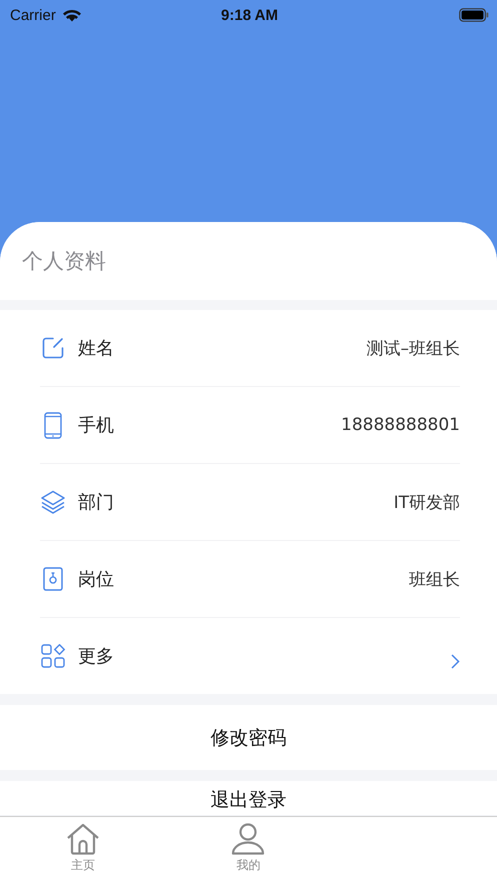 The height and width of the screenshot is (883, 497). What do you see at coordinates (96, 348) in the screenshot?
I see `field-label: 姓名` at bounding box center [96, 348].